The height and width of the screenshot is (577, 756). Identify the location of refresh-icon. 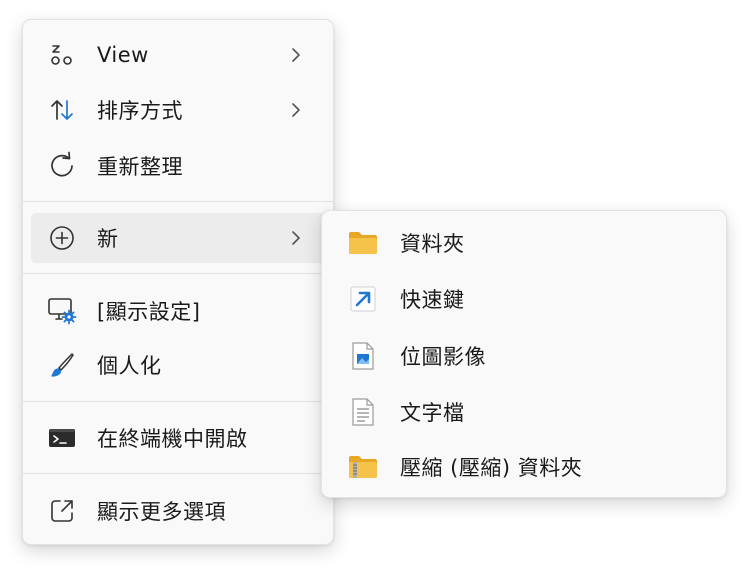
(62, 166).